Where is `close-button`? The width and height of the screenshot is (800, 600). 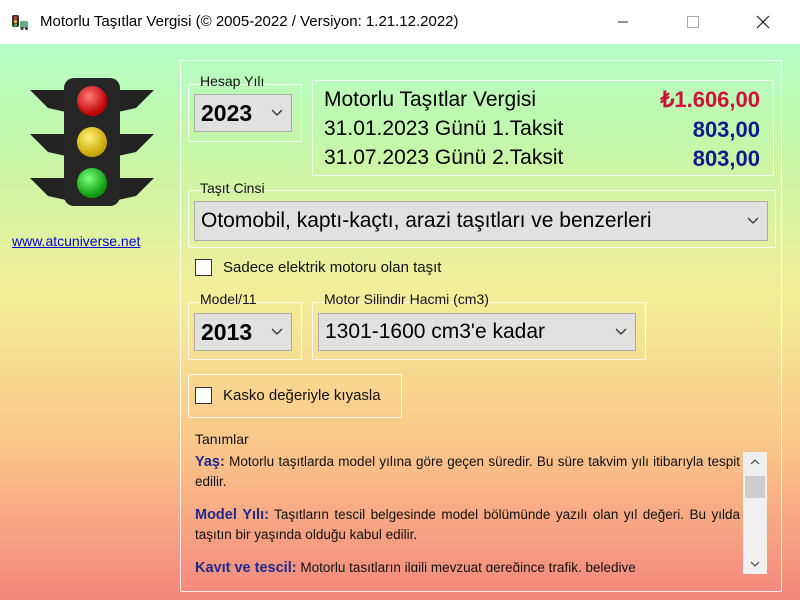
close-button is located at coordinates (763, 22).